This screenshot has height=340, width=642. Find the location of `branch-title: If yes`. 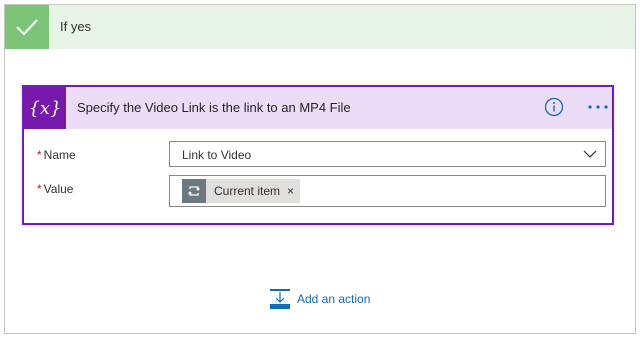

branch-title: If yes is located at coordinates (76, 26).